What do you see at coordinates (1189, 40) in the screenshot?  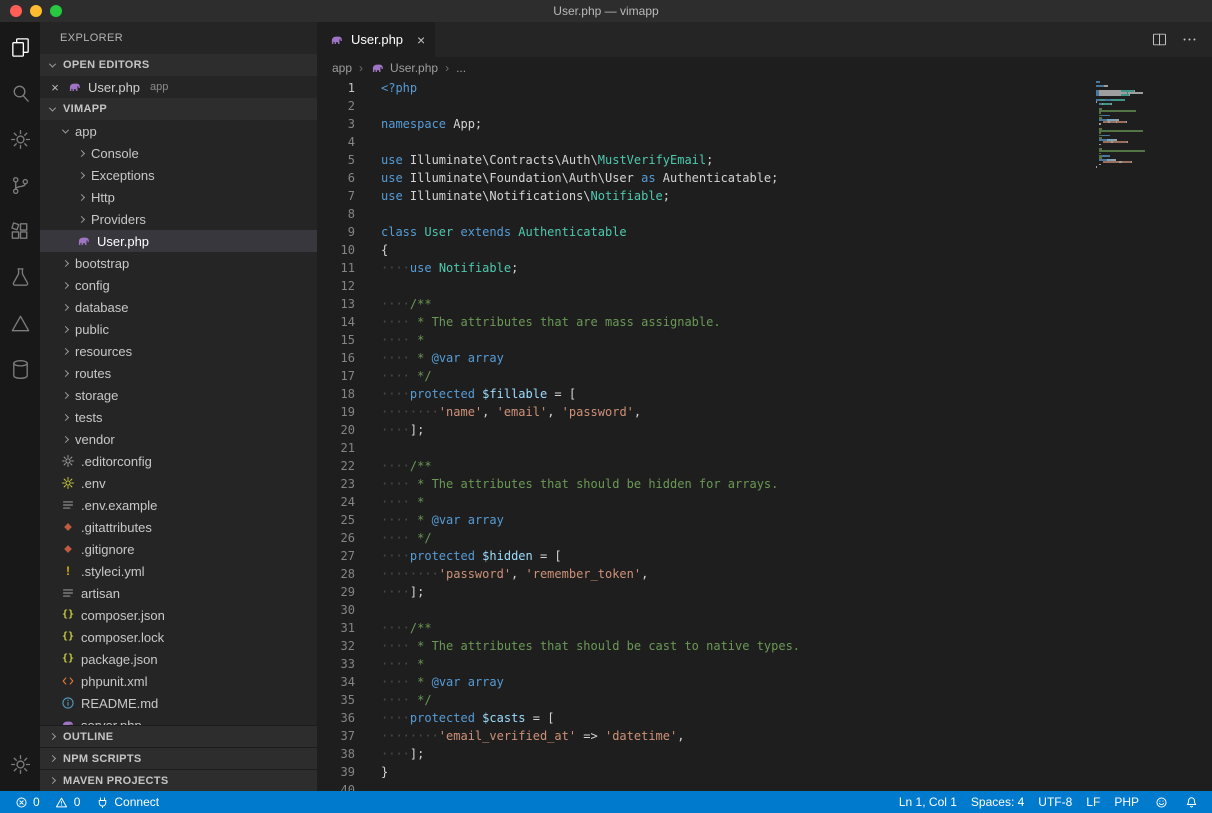 I see `more-actions-icon` at bounding box center [1189, 40].